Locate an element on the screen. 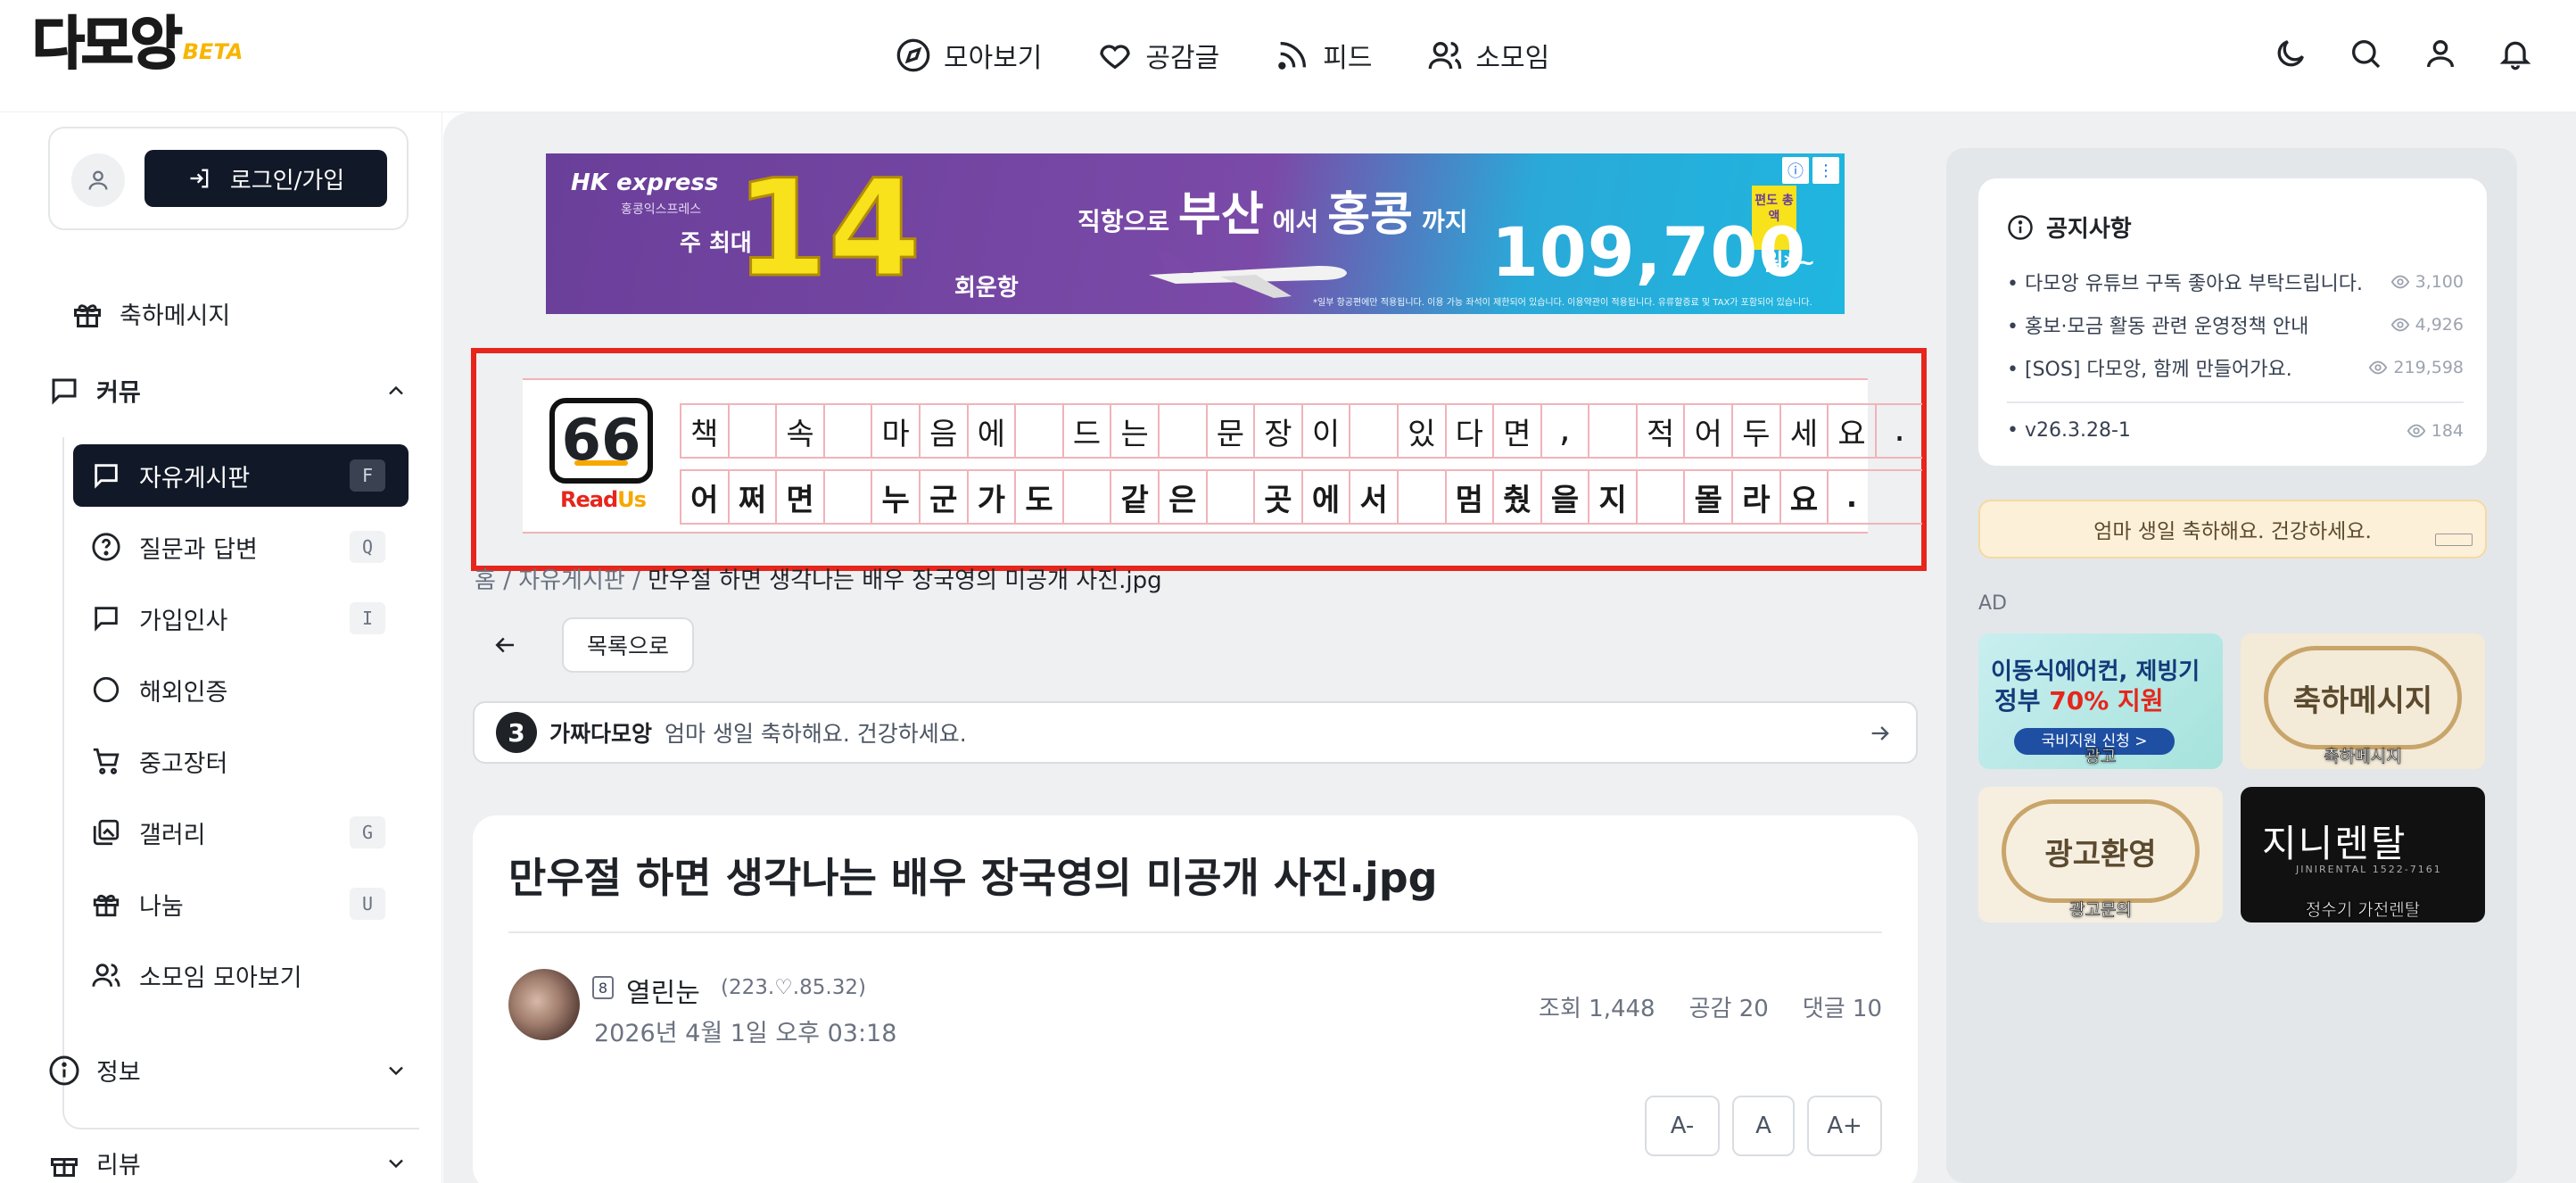  notice-item: • 홍보·모금 활동 관련 운영정책 안내 4,926 is located at coordinates (2236, 325).